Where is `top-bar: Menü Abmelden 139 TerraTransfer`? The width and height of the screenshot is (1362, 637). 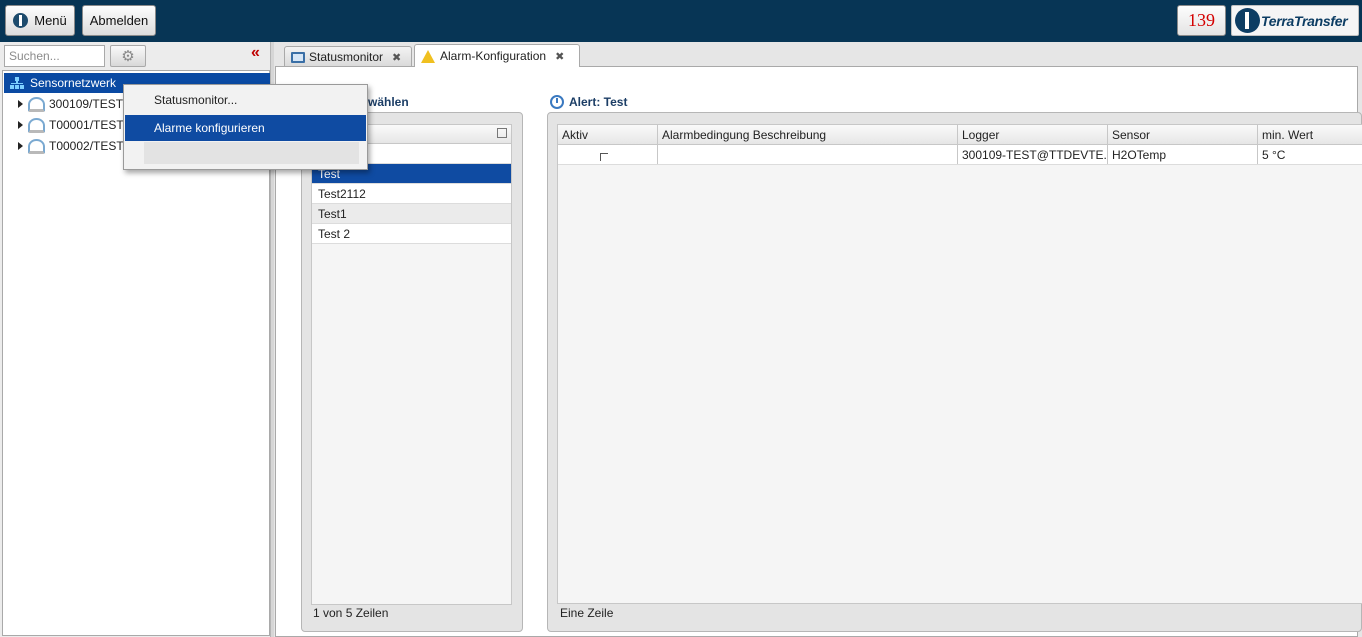
top-bar: Menü Abmelden 139 TerraTransfer is located at coordinates (681, 21).